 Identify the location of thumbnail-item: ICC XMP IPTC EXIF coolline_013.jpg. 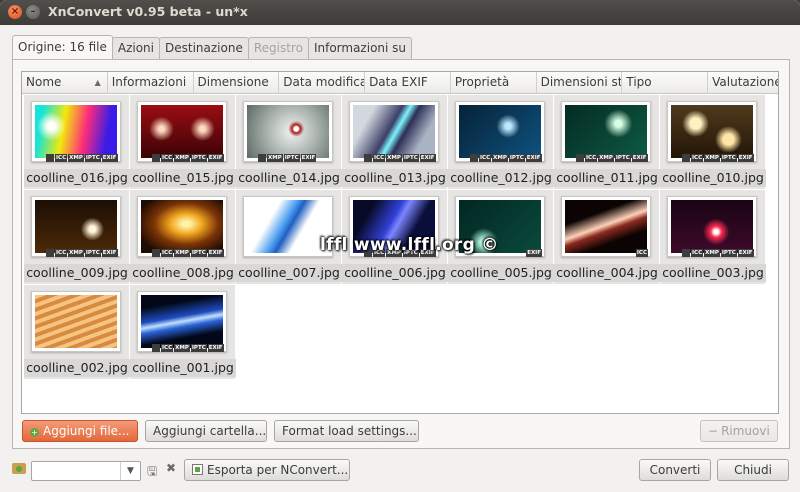
(395, 142).